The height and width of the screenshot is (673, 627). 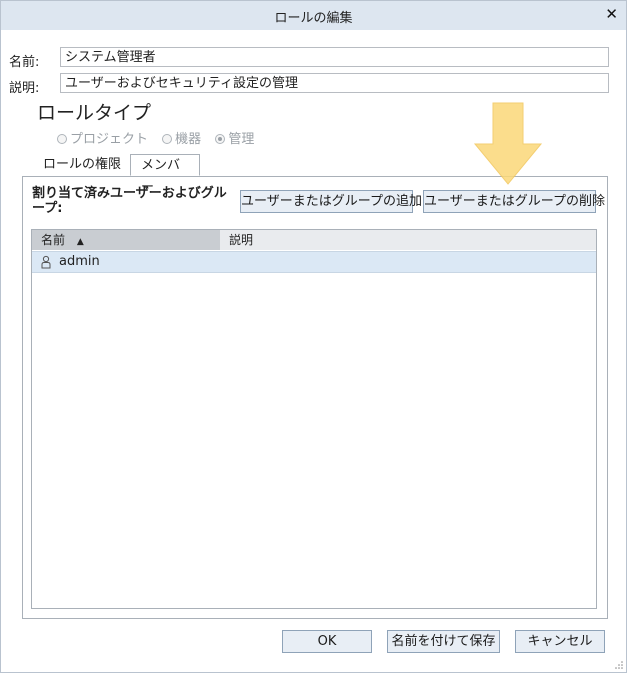 I want to click on table-row: admin, so click(x=314, y=262).